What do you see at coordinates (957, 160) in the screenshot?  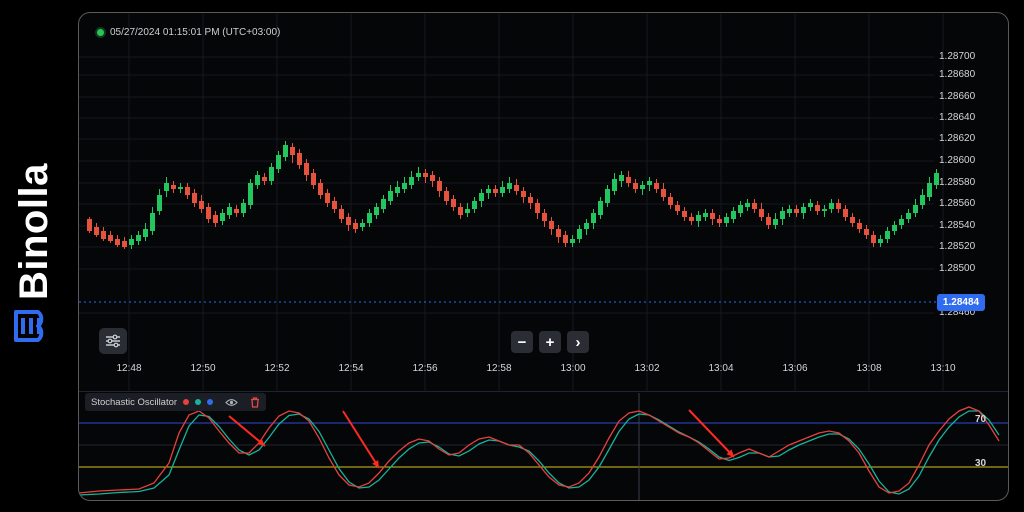 I see `price-tick-label: 1.28600` at bounding box center [957, 160].